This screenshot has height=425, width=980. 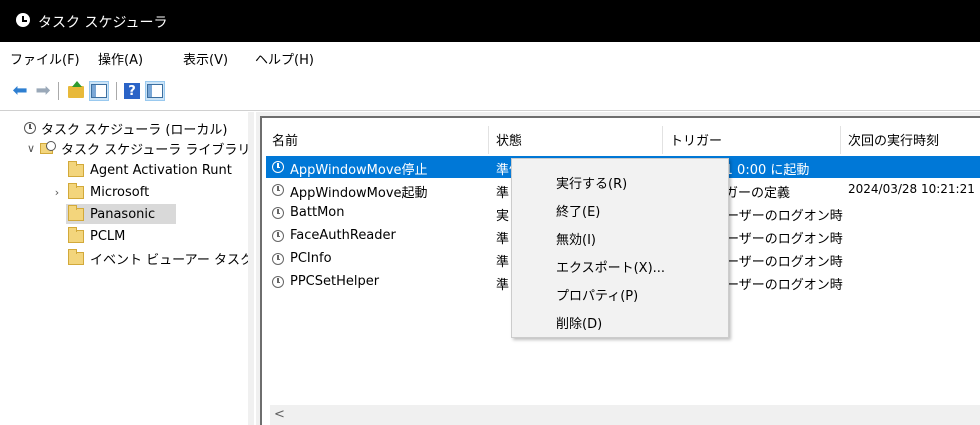 I want to click on up-one-level-button, so click(x=76, y=91).